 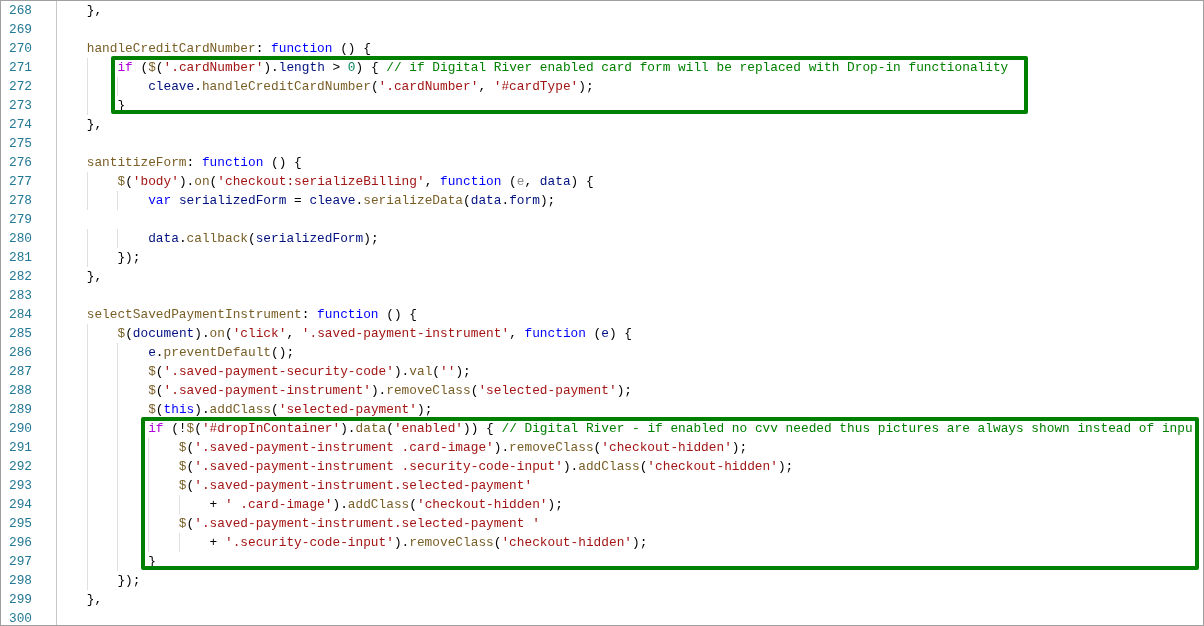 What do you see at coordinates (21, 448) in the screenshot?
I see `line-number: 291` at bounding box center [21, 448].